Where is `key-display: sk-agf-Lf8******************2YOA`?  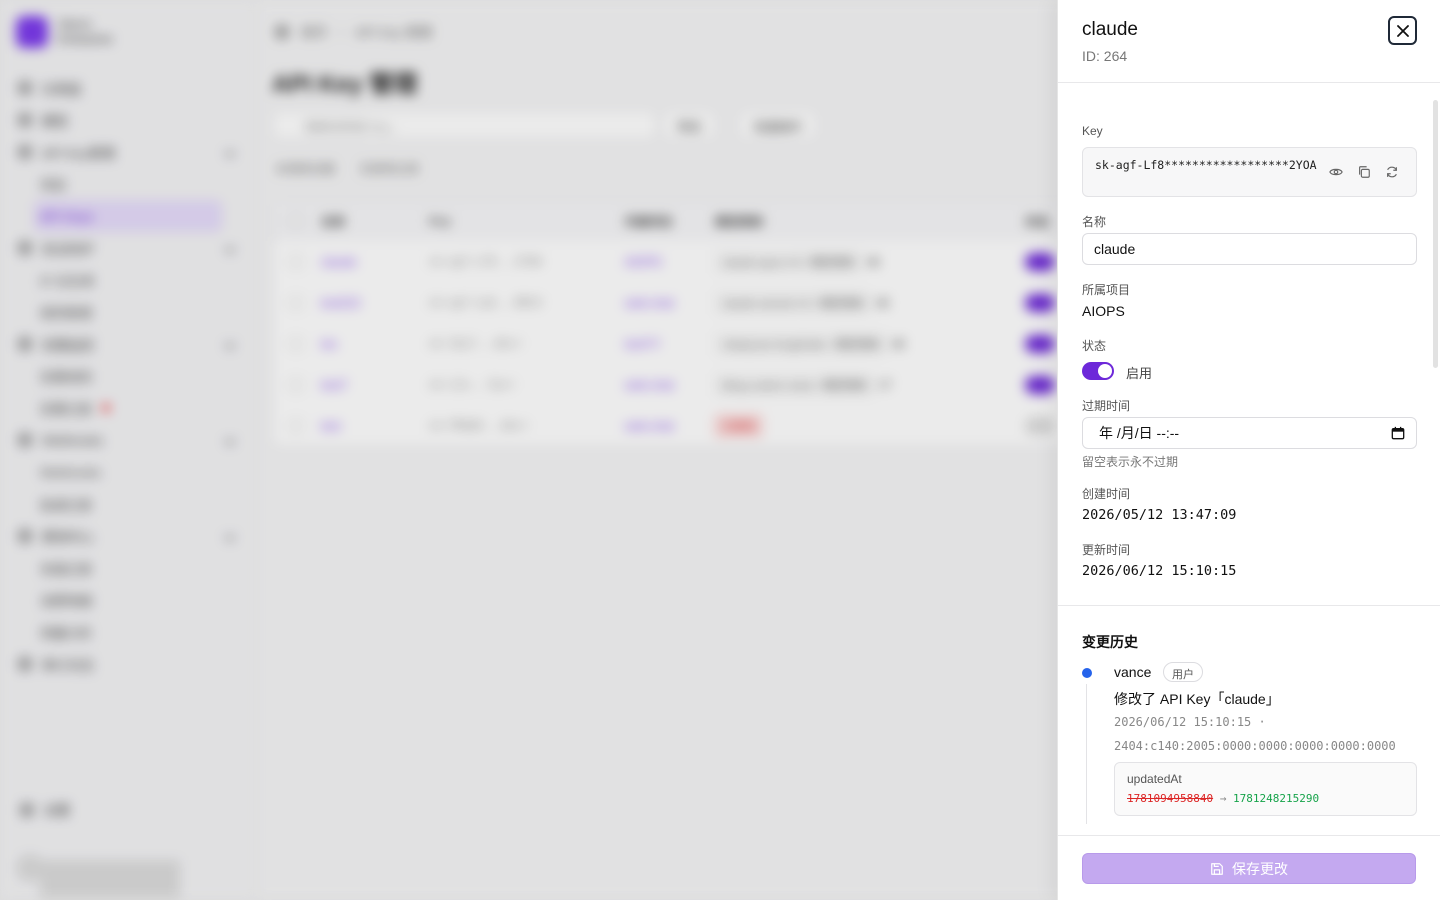
key-display: sk-agf-Lf8******************2YOA is located at coordinates (1249, 172).